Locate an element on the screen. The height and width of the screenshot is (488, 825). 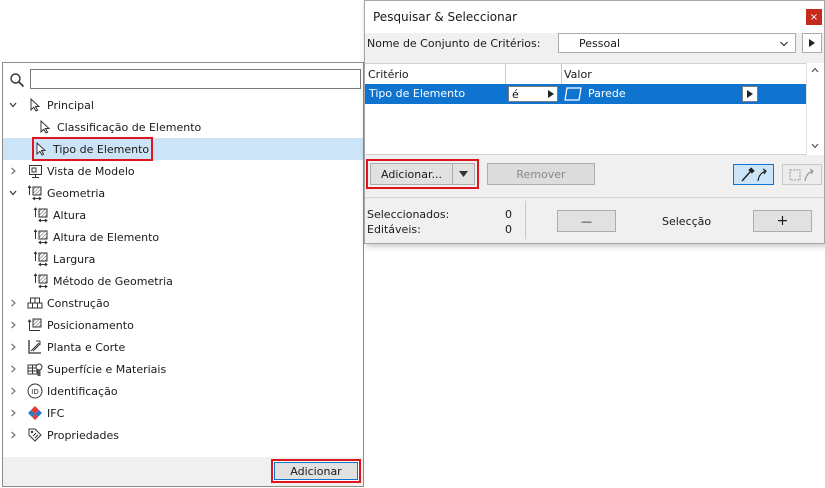
criteria-set-value: Pessoal is located at coordinates (599, 43).